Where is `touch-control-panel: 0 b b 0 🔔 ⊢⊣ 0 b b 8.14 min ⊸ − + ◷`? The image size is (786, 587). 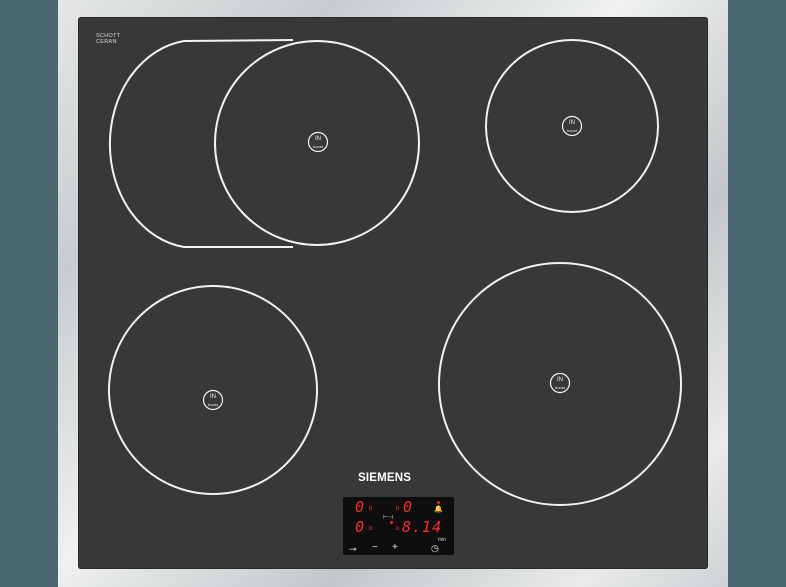 touch-control-panel: 0 b b 0 🔔 ⊢⊣ 0 b b 8.14 min ⊸ − + ◷ is located at coordinates (398, 526).